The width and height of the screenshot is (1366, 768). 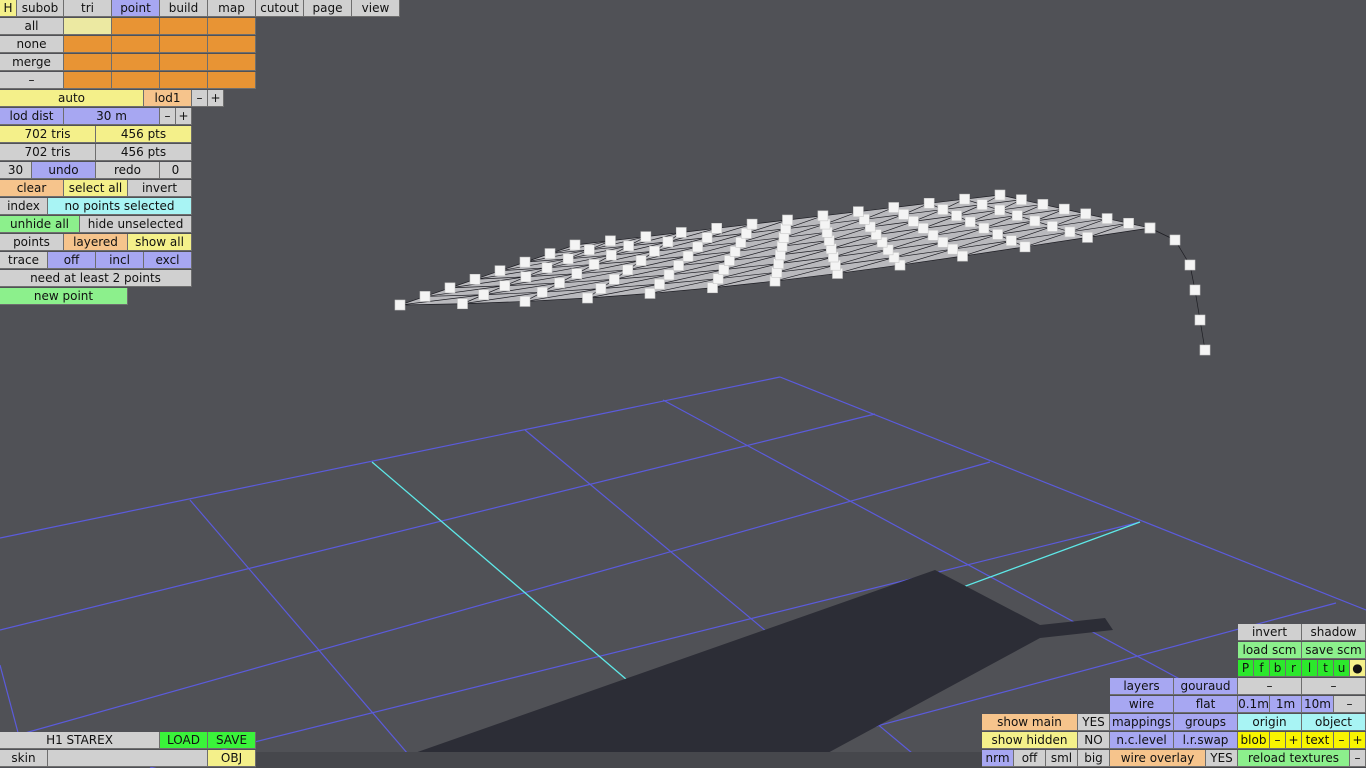 What do you see at coordinates (96, 242) in the screenshot?
I see `layered-button: layered` at bounding box center [96, 242].